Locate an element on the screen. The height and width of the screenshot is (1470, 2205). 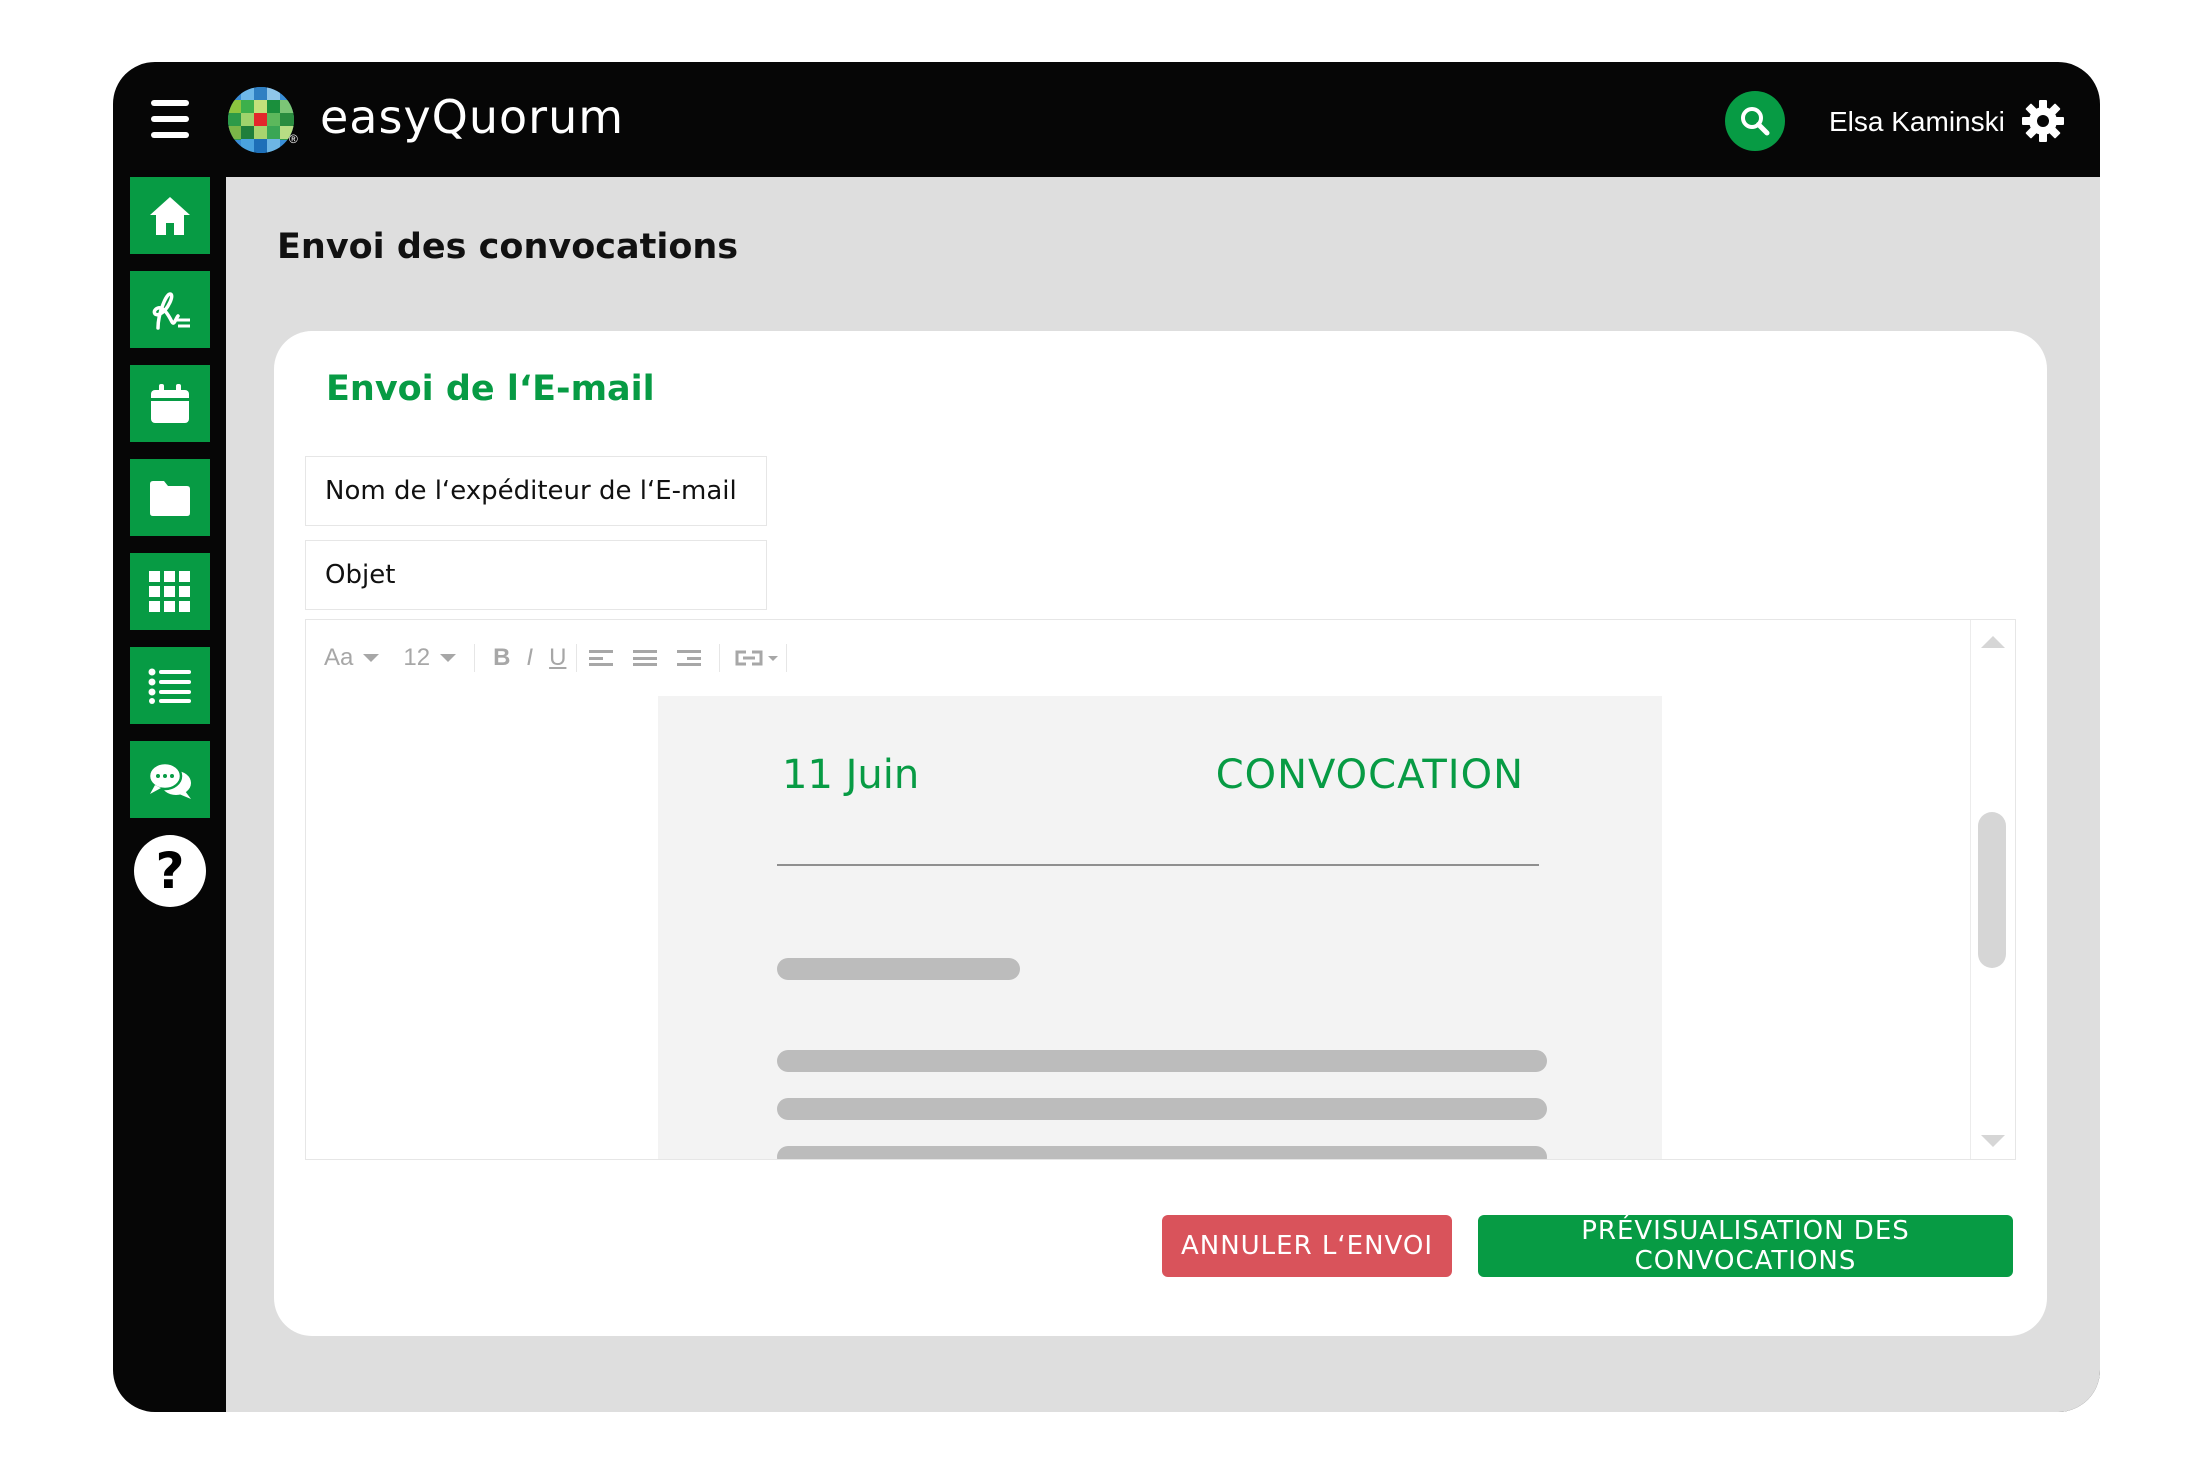
calendar-icon is located at coordinates (170, 403).